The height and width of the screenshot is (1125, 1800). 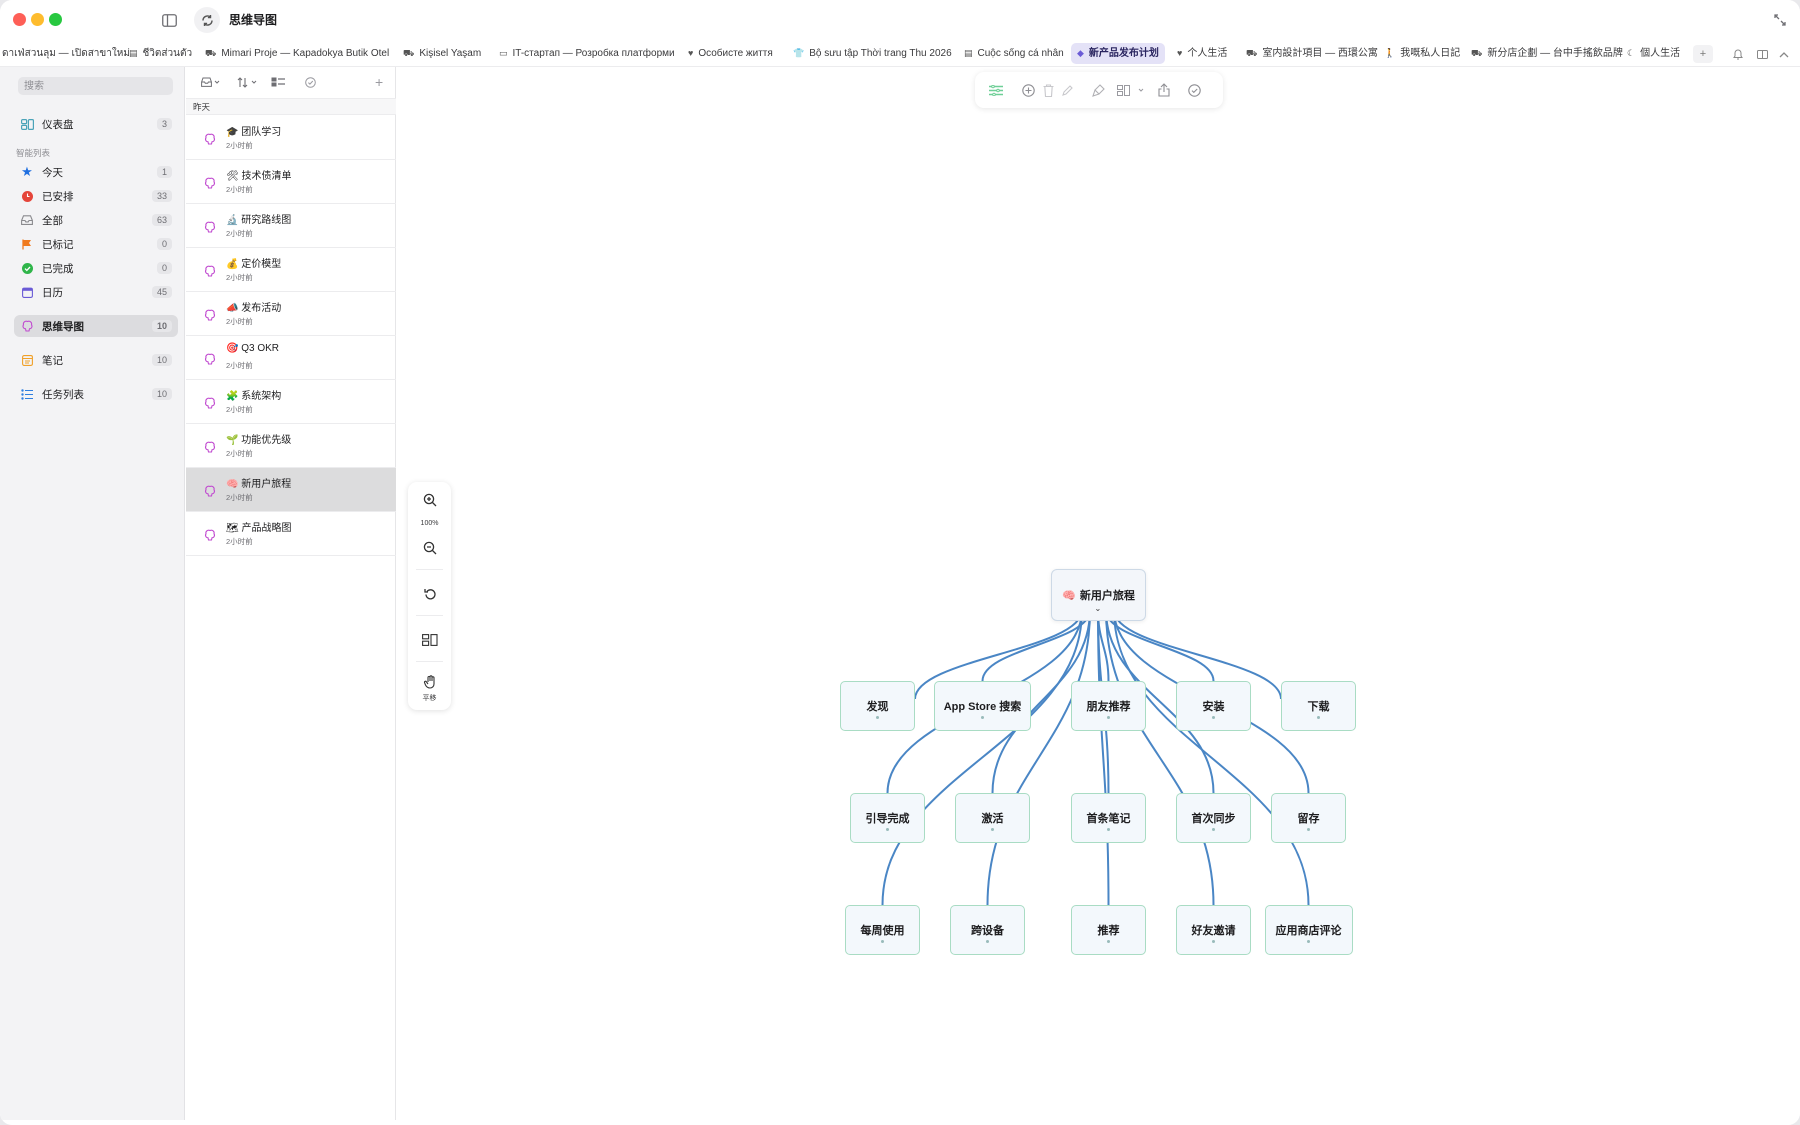 What do you see at coordinates (430, 548) in the screenshot?
I see `zoom-out-icon` at bounding box center [430, 548].